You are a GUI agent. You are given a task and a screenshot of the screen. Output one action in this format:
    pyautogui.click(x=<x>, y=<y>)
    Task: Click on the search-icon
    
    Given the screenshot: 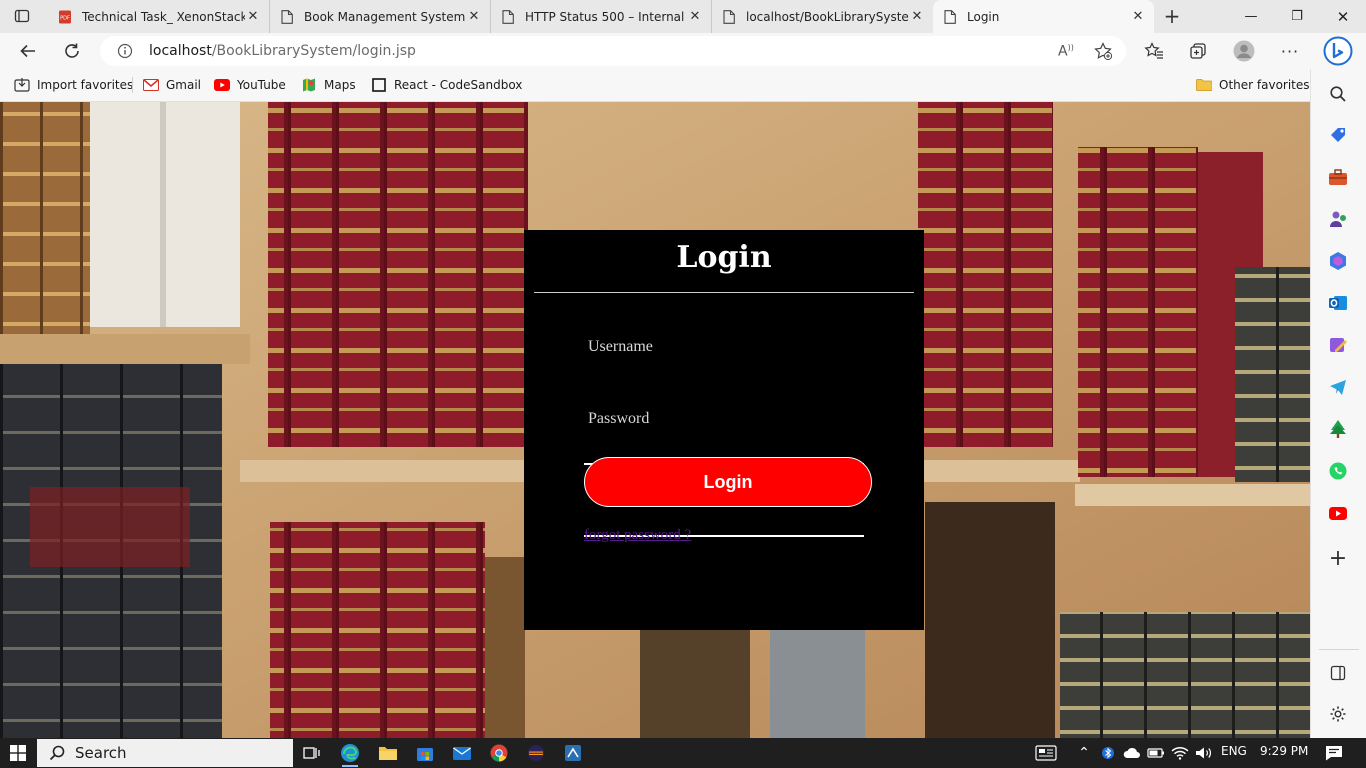 What is the action you would take?
    pyautogui.click(x=1338, y=94)
    